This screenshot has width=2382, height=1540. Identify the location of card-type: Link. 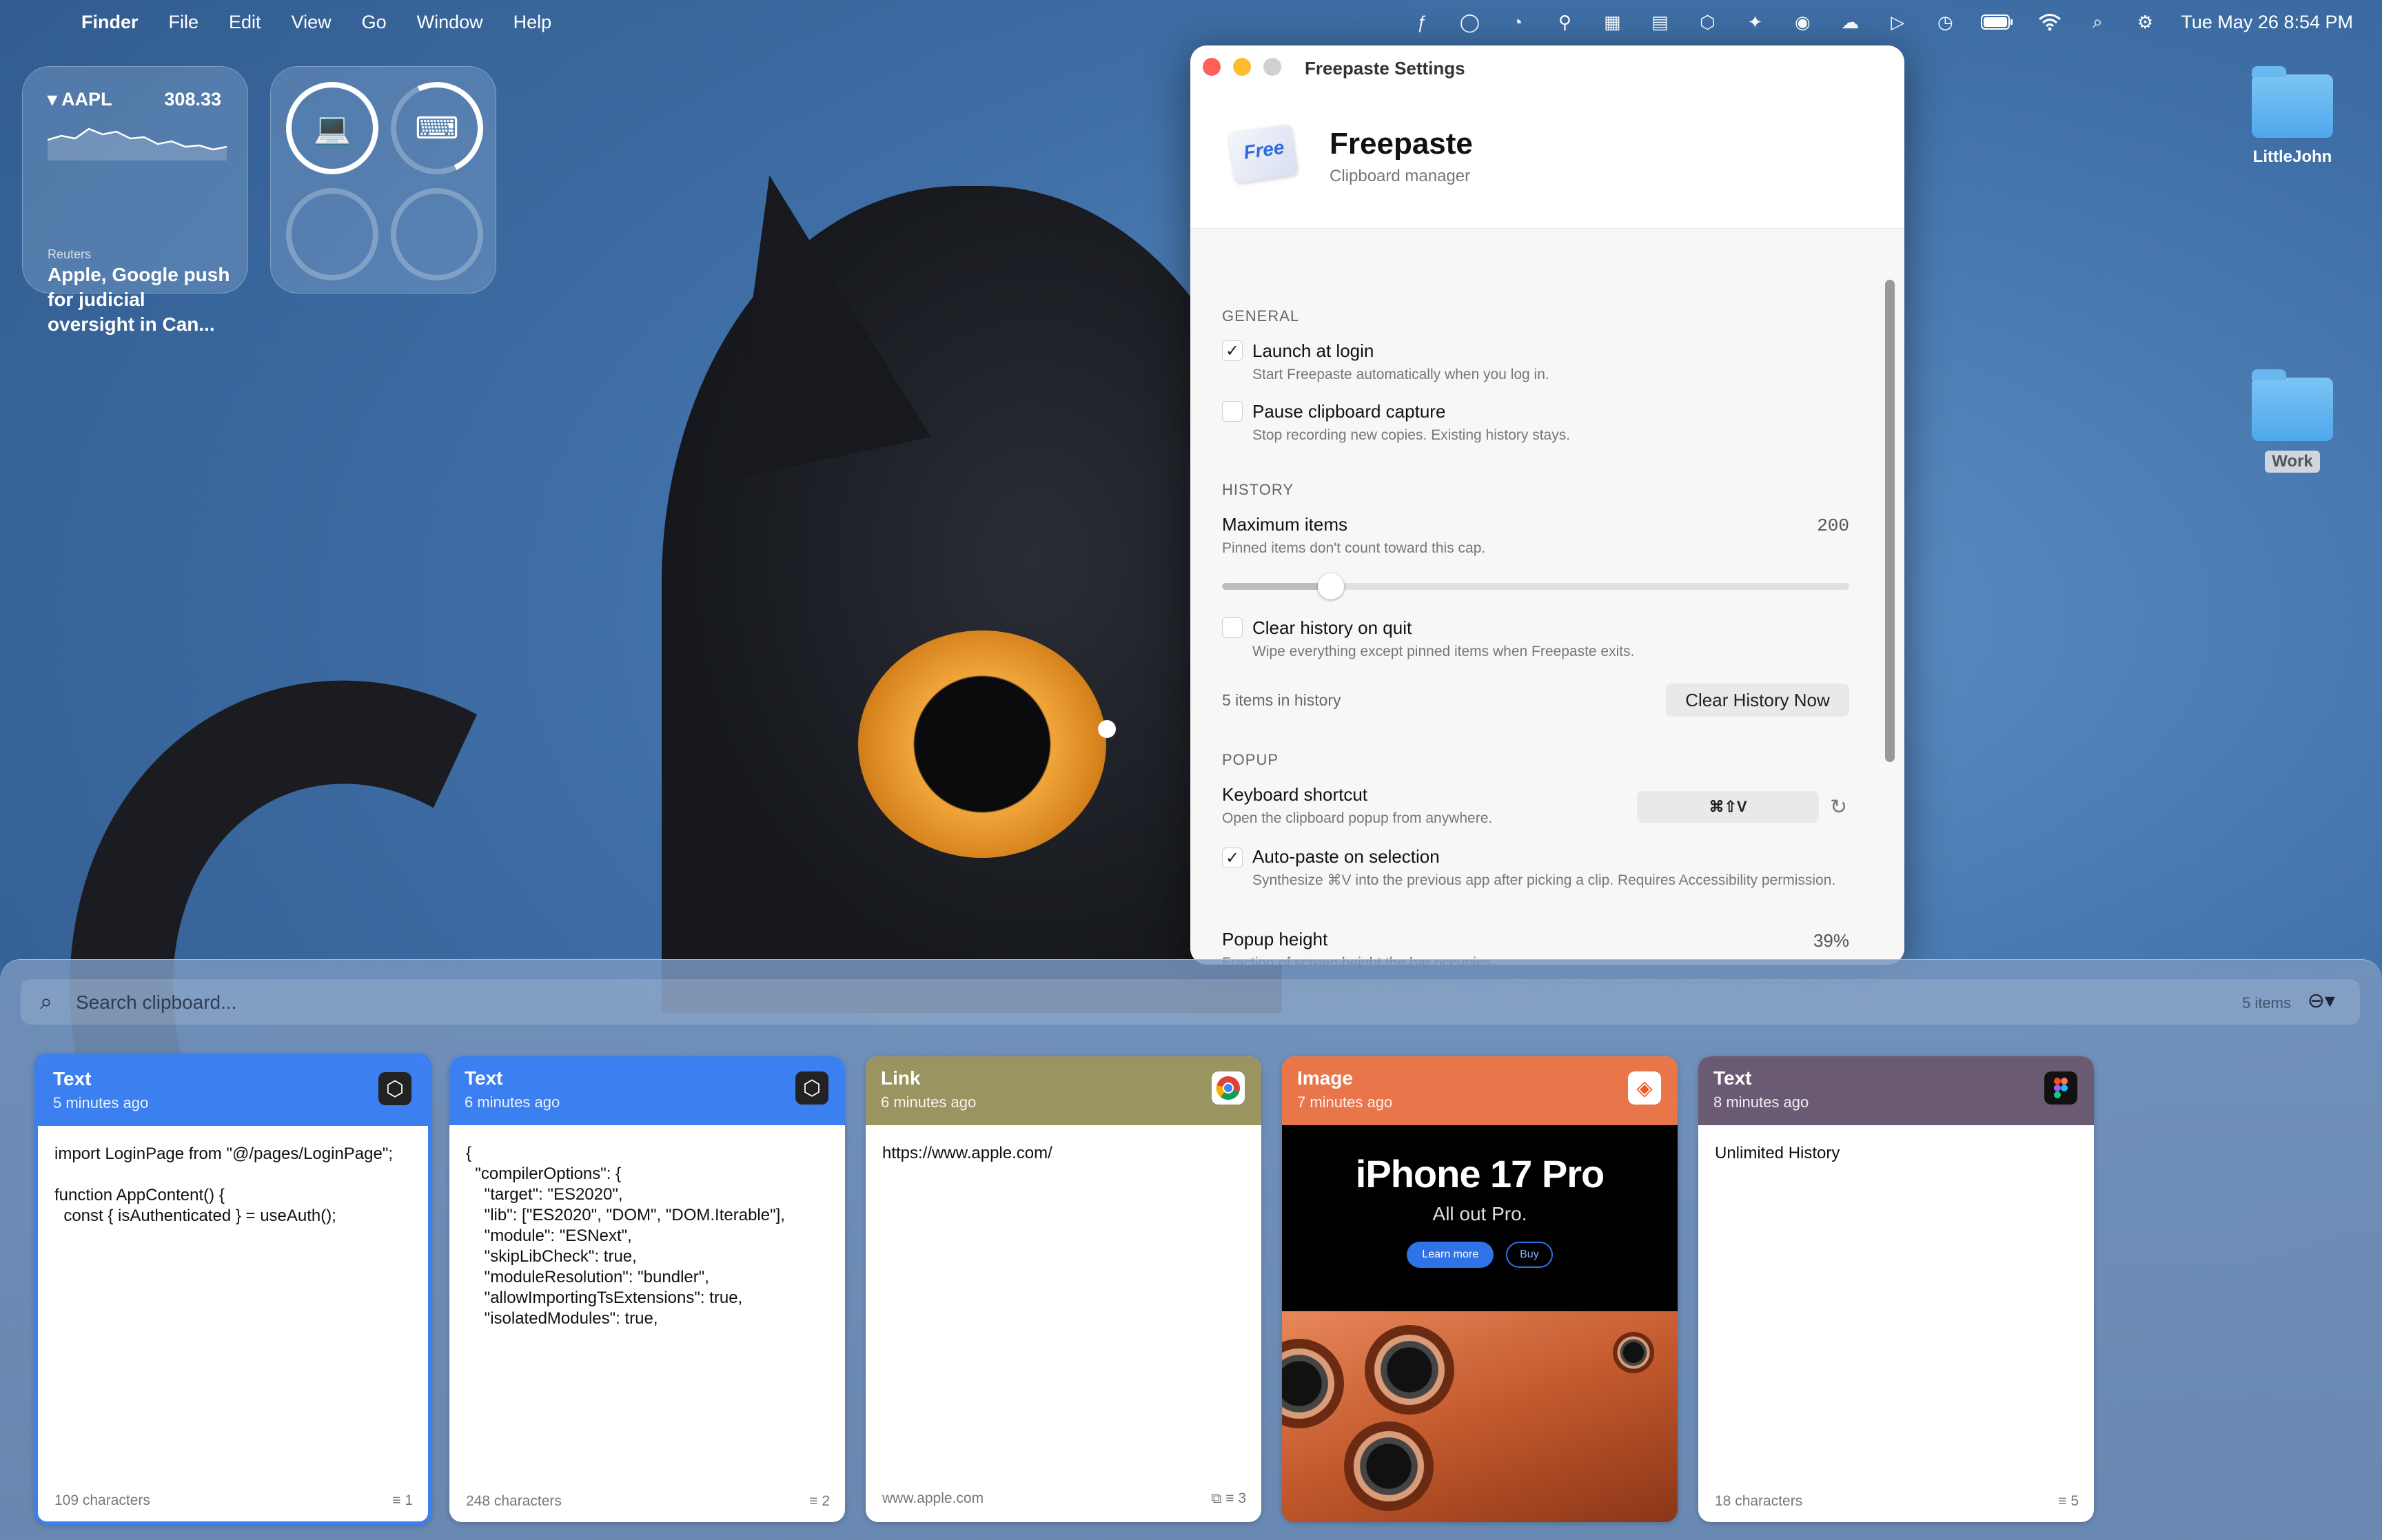
(901, 1078).